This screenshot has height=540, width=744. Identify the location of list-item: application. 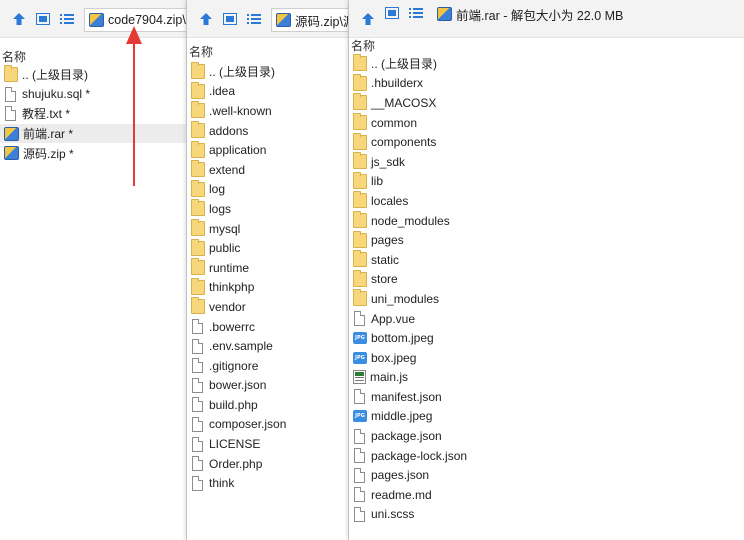
(267, 150).